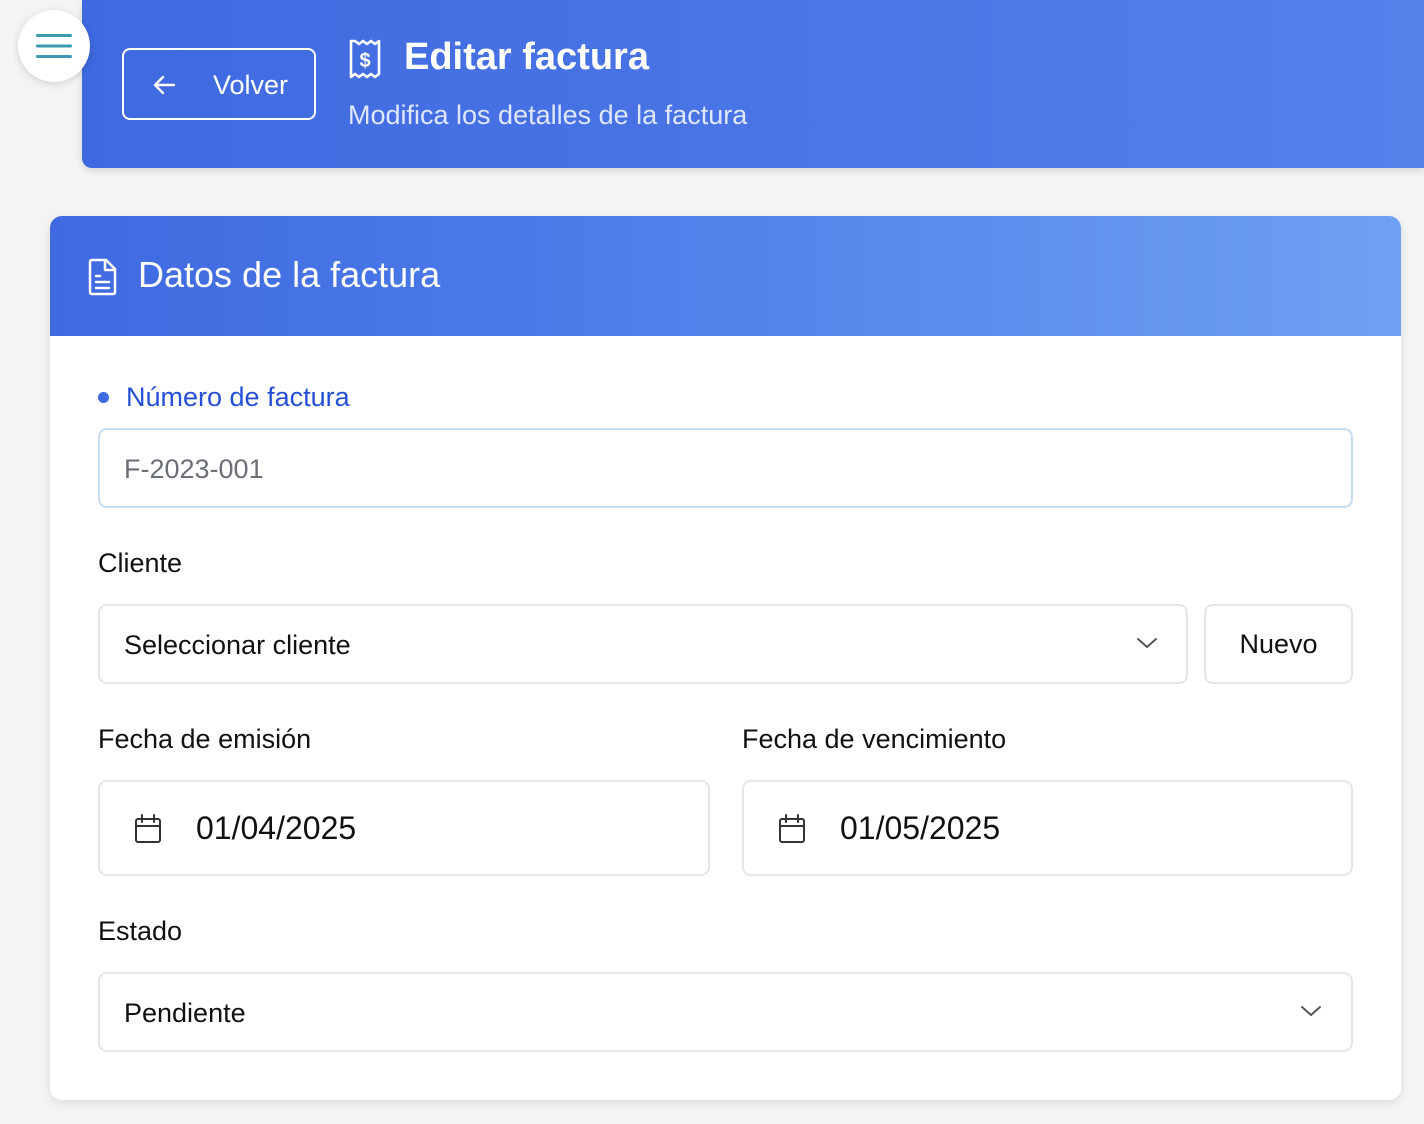  I want to click on menu-button, so click(54, 46).